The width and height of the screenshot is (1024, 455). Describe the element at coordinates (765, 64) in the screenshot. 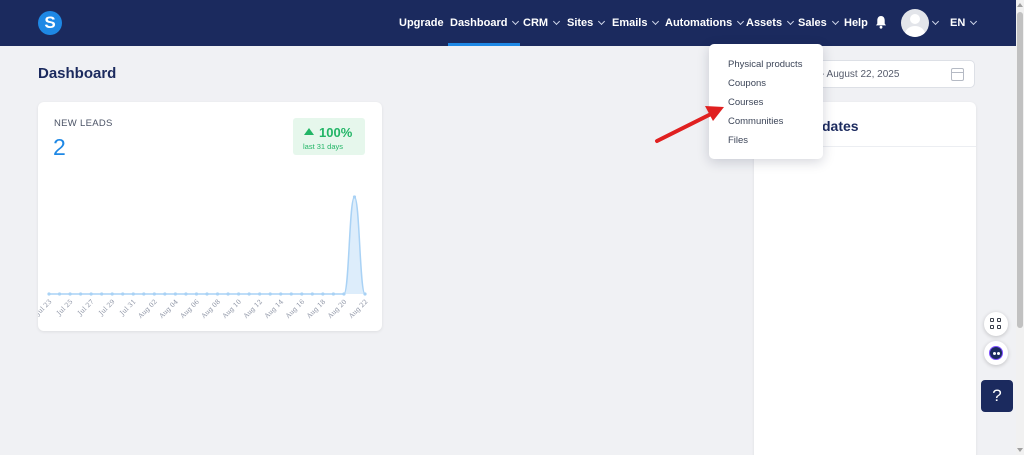

I see `menu-item-physical-products: Physical products` at that location.